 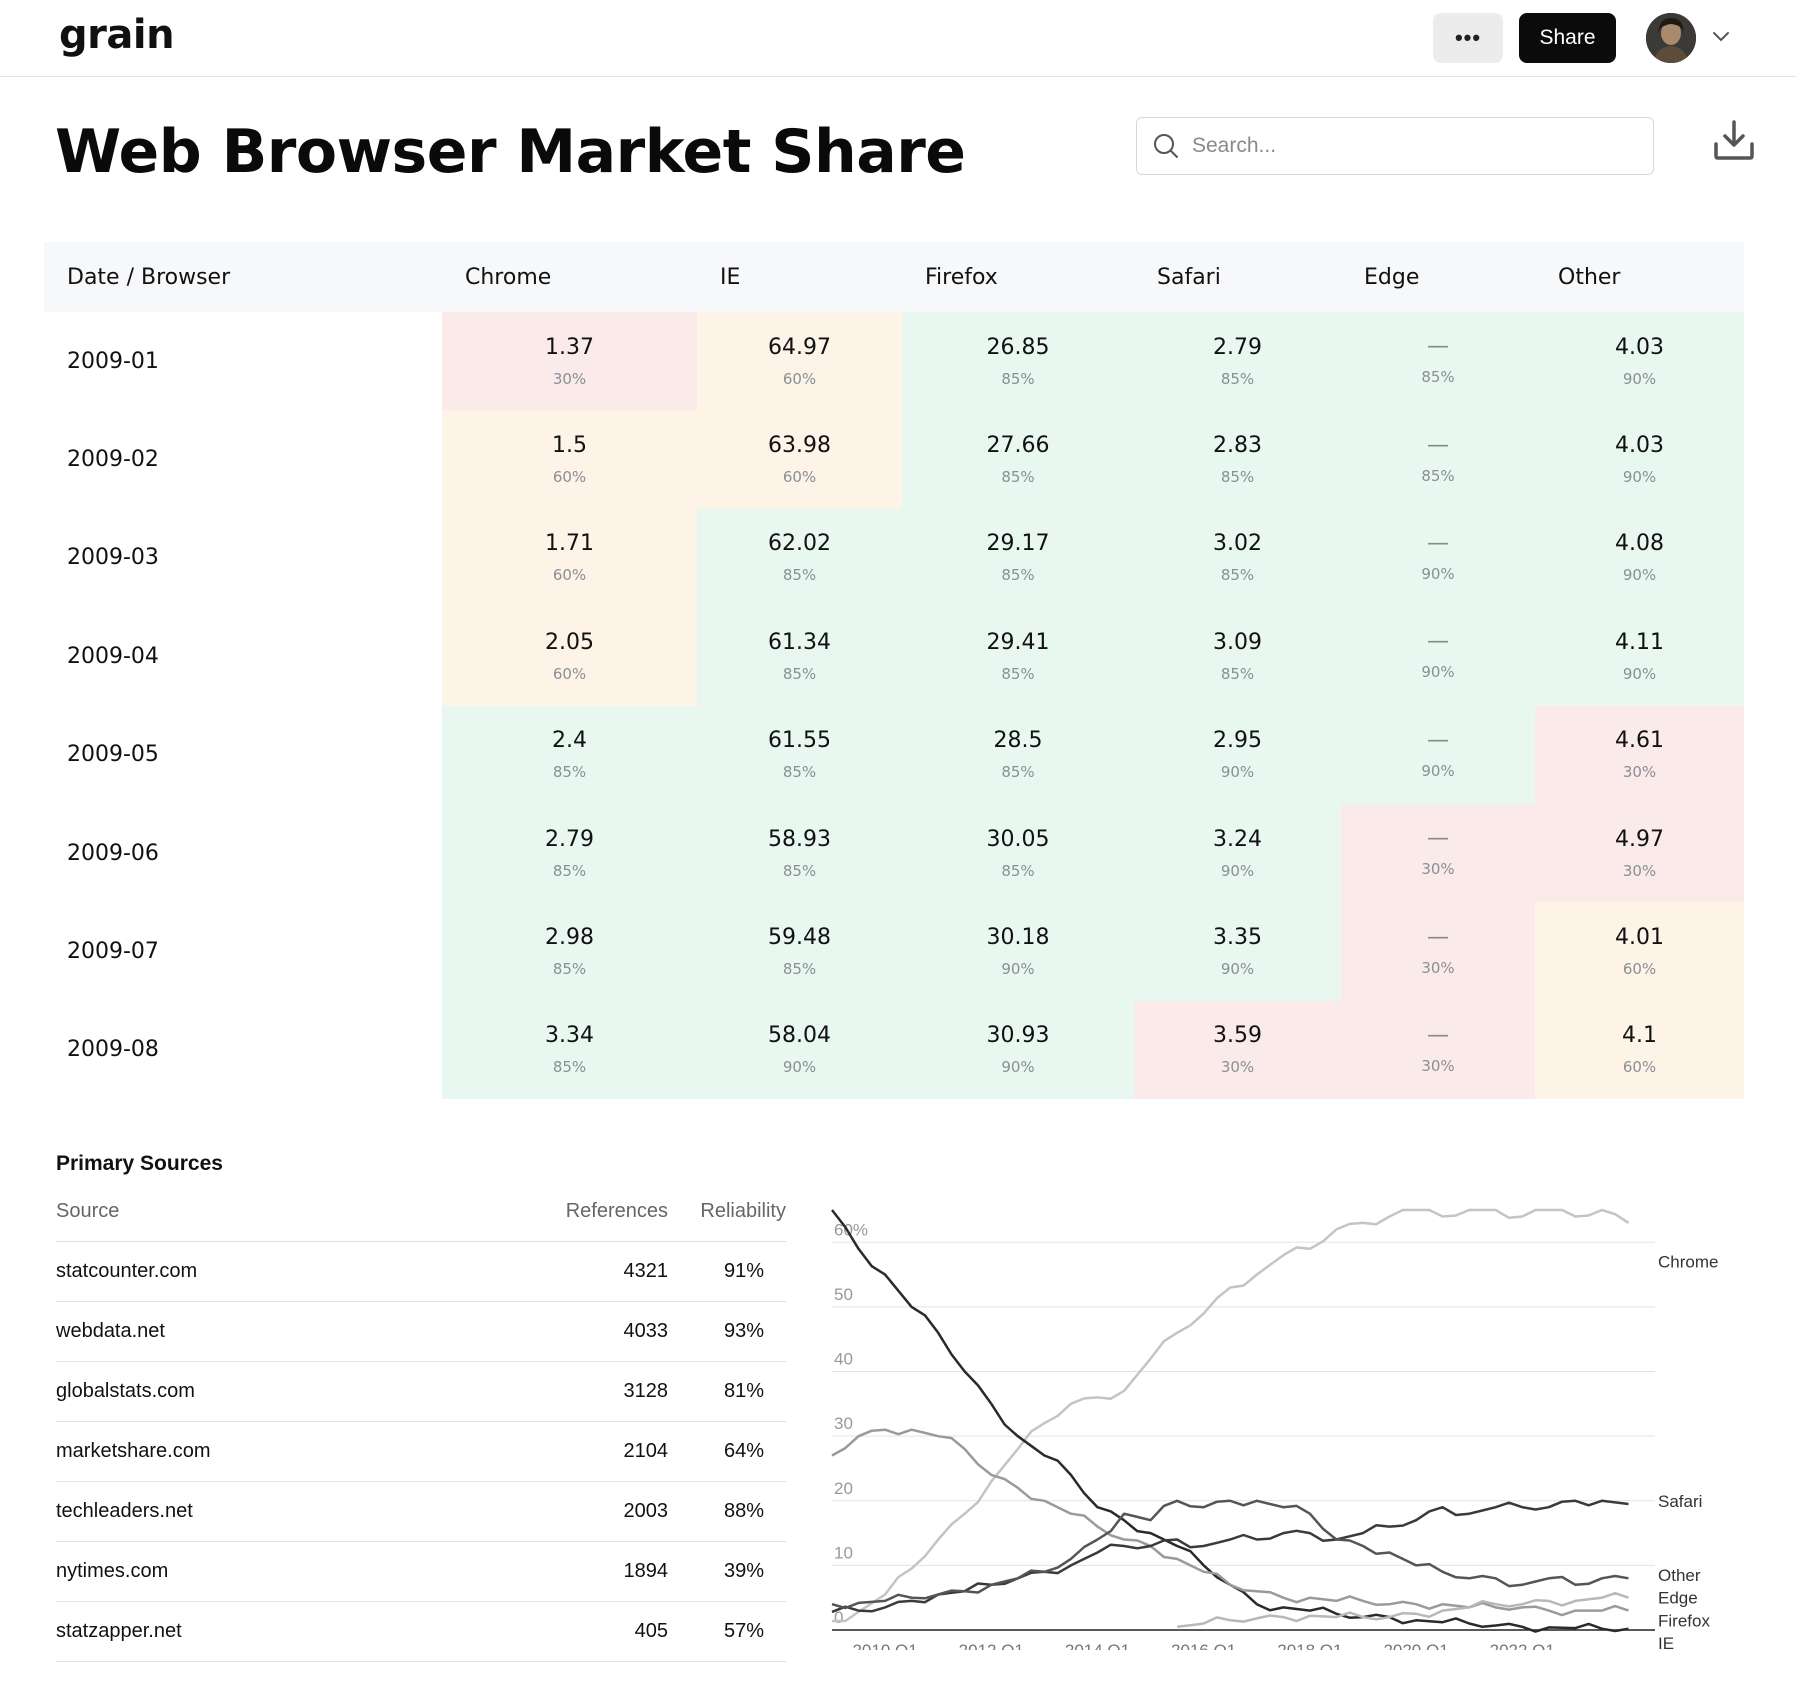 I want to click on cell-safari: 2.95 90%, so click(x=1237, y=754).